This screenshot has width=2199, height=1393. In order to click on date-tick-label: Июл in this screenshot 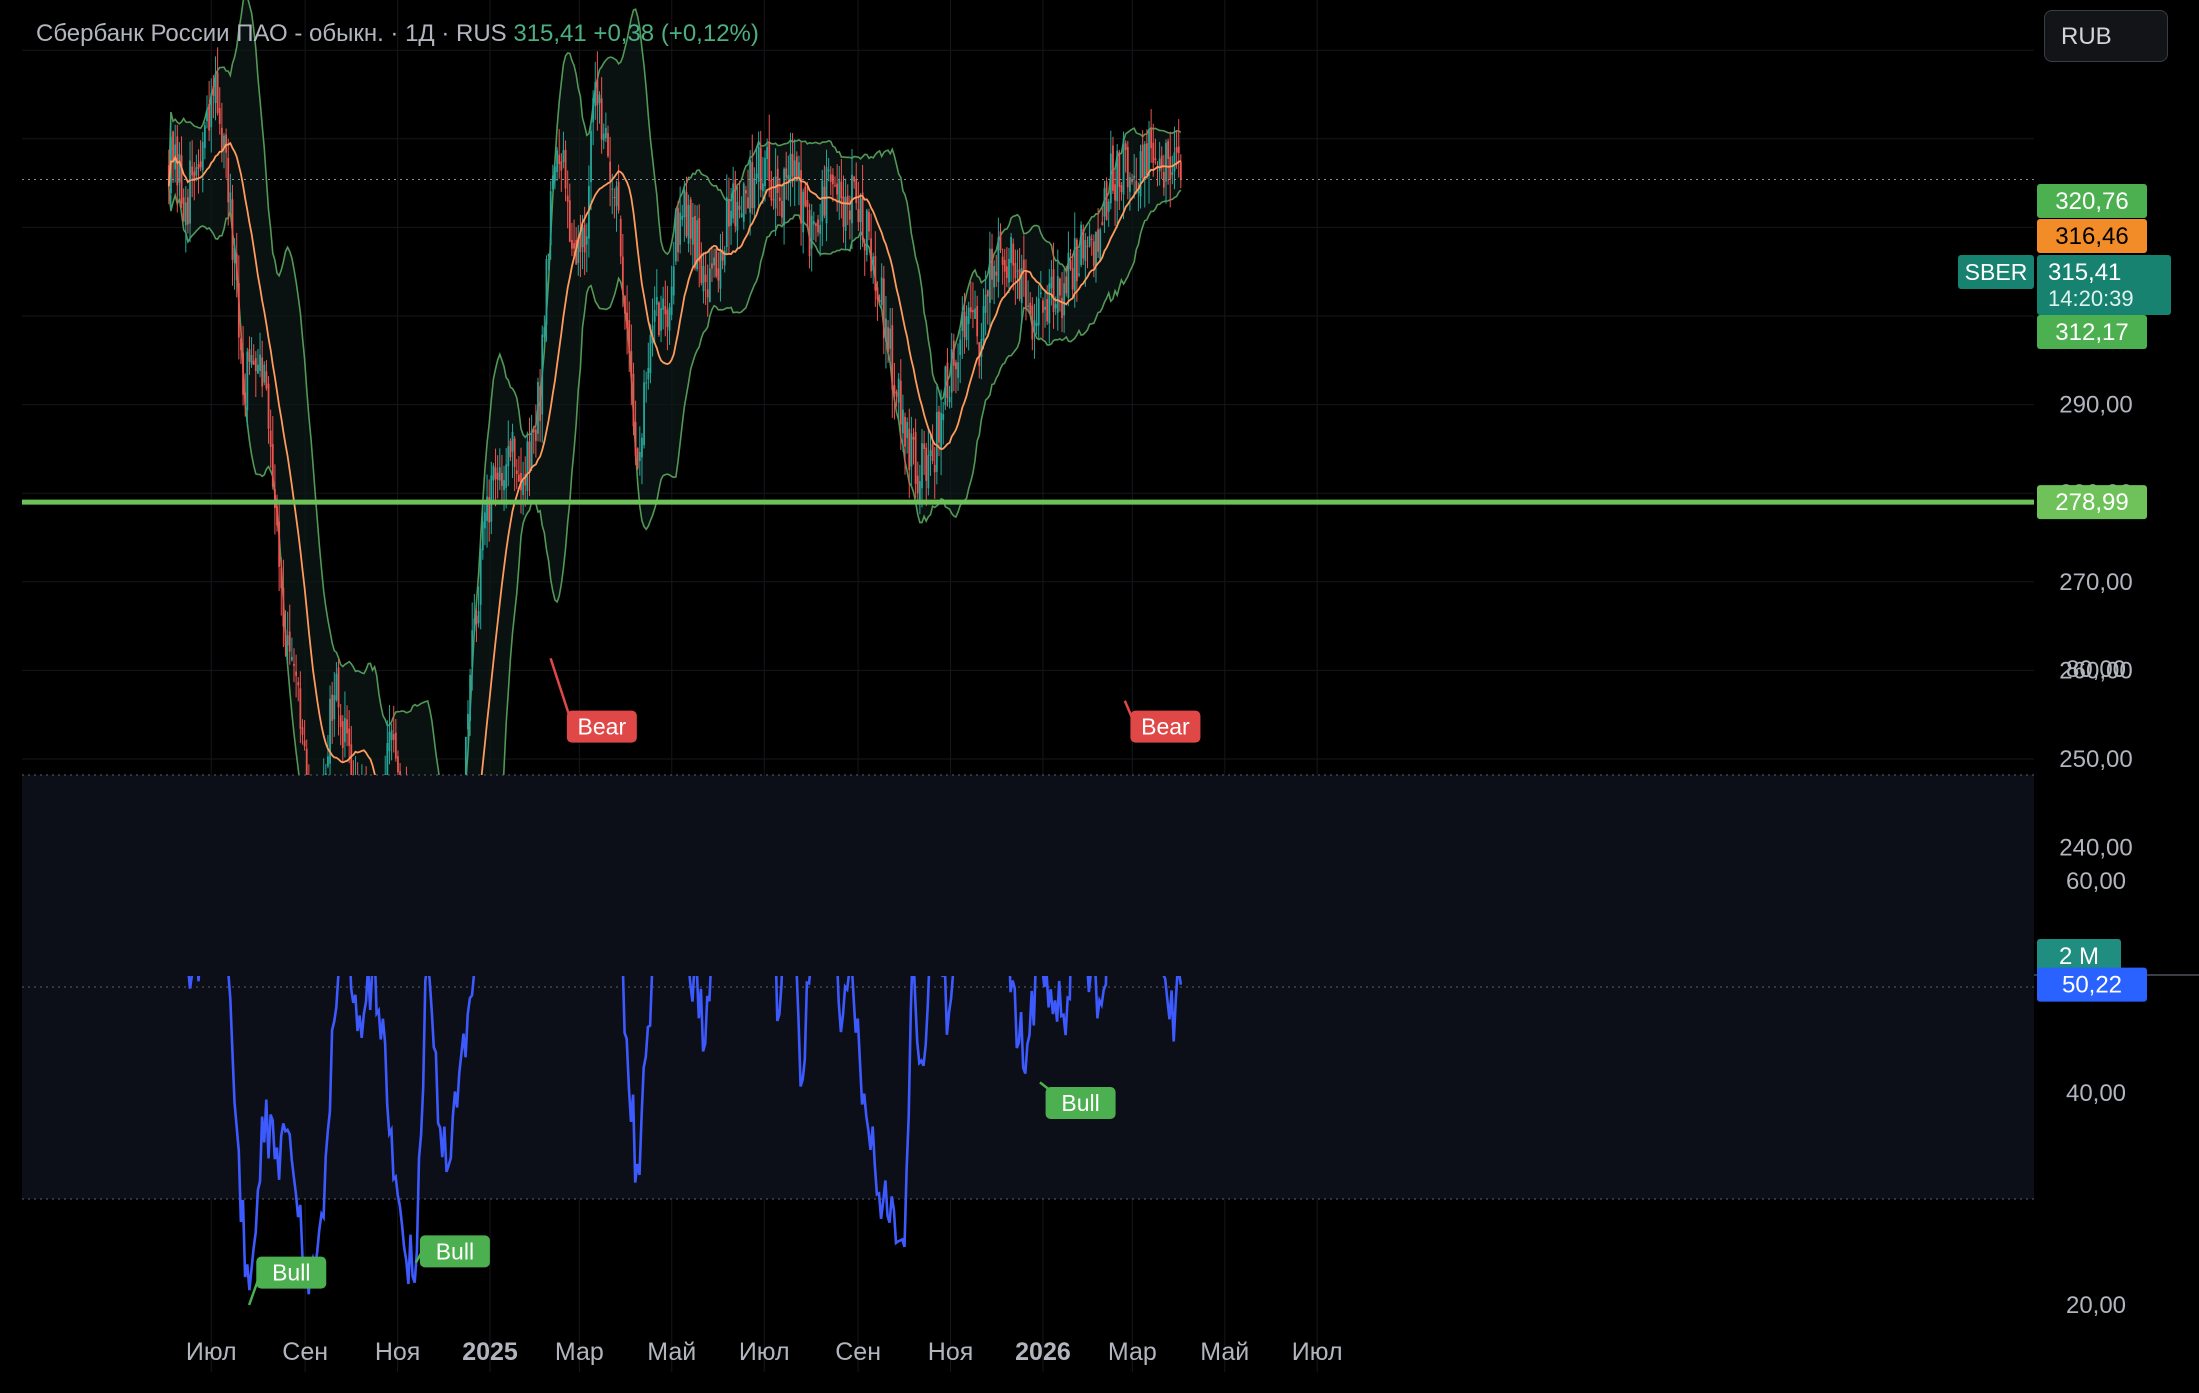, I will do `click(211, 1352)`.